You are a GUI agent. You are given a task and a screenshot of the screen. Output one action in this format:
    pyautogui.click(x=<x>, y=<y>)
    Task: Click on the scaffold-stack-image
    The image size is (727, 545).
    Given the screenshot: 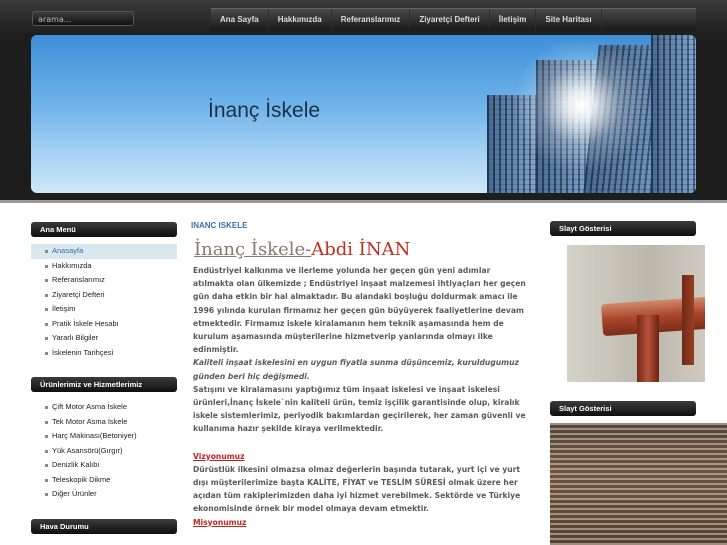 What is the action you would take?
    pyautogui.click(x=638, y=484)
    